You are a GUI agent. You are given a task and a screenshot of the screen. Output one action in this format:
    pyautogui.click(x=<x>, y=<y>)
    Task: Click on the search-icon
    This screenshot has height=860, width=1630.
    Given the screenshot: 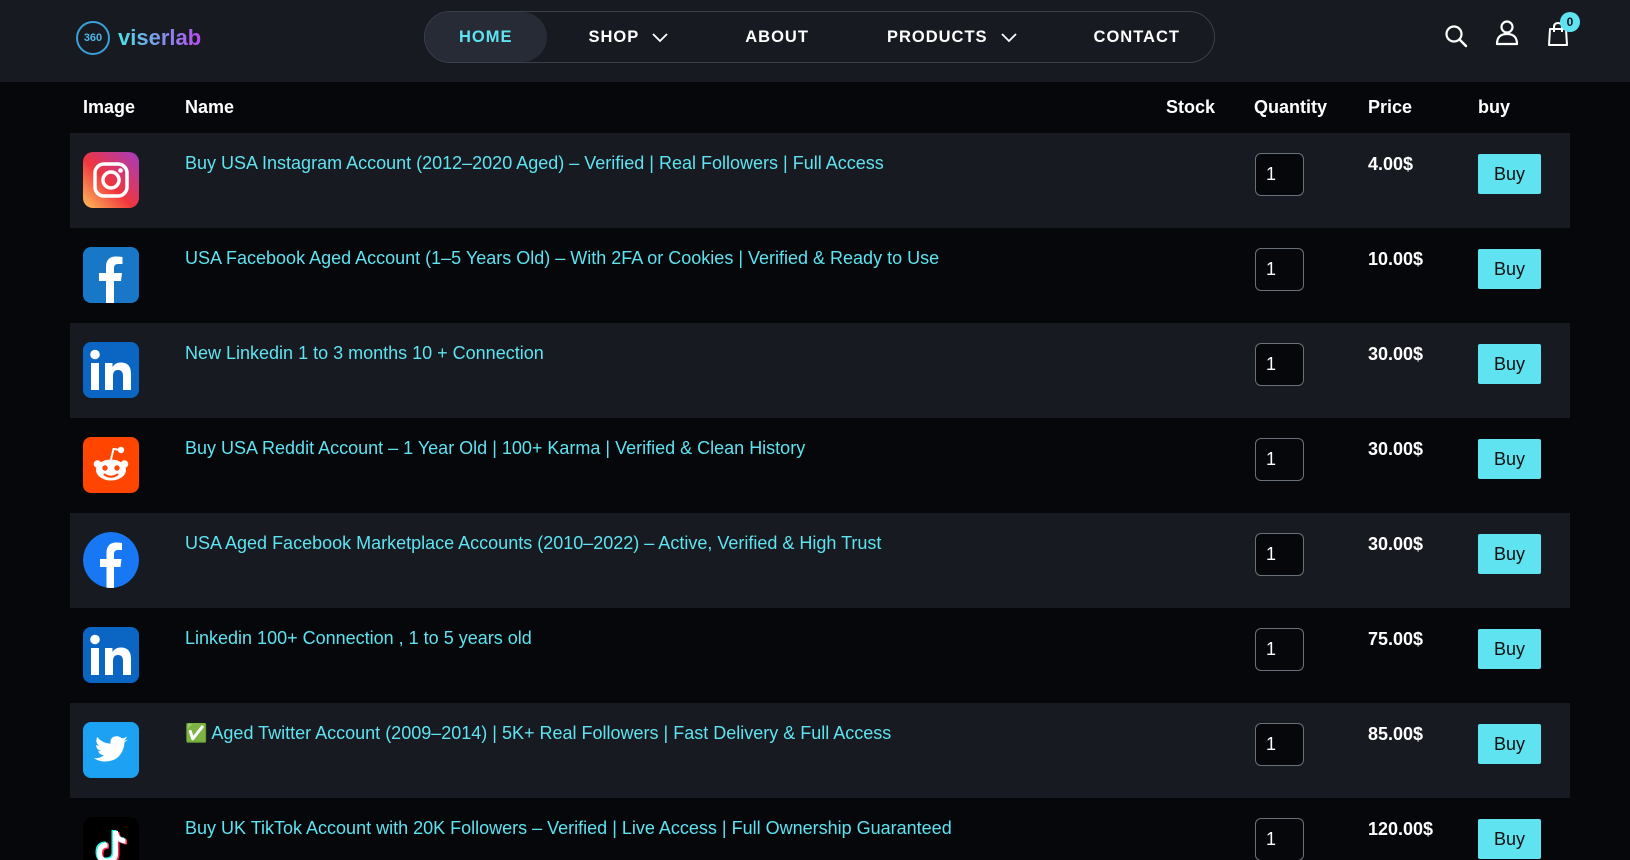 What is the action you would take?
    pyautogui.click(x=1456, y=36)
    